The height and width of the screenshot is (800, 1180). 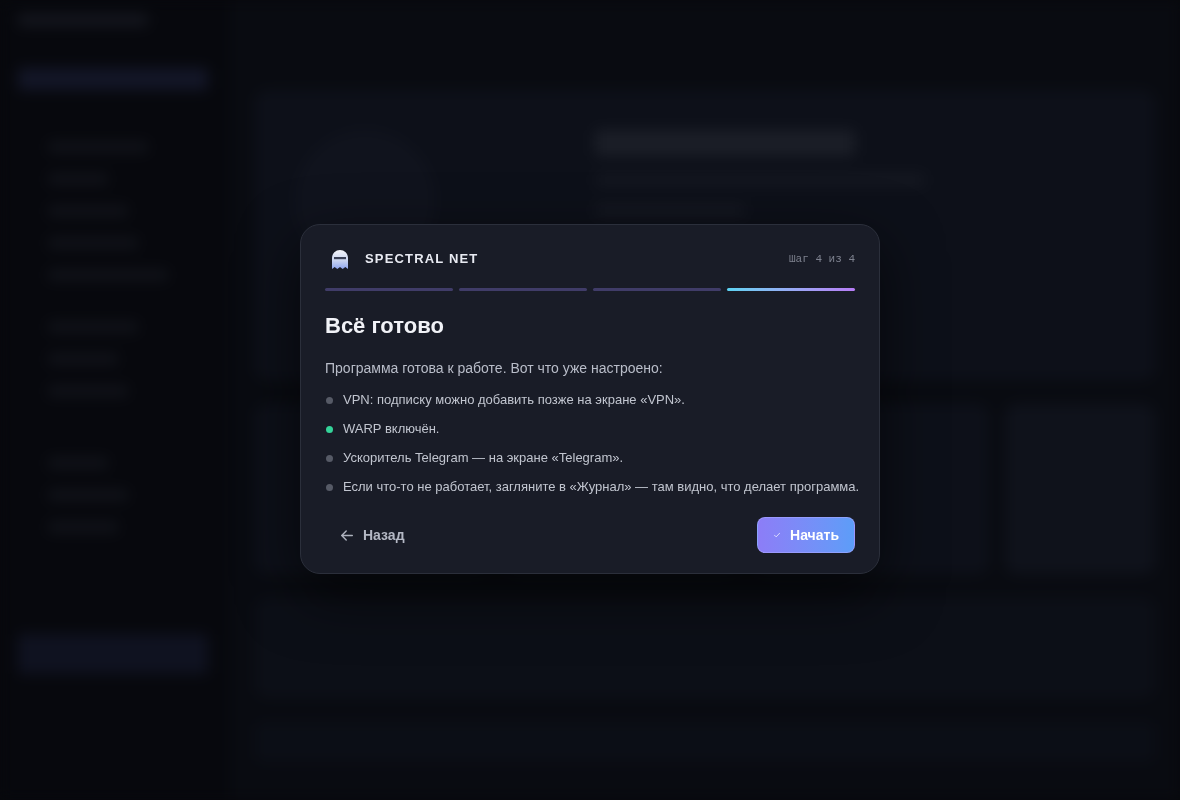 What do you see at coordinates (373, 535) in the screenshot?
I see `back-button: Назад` at bounding box center [373, 535].